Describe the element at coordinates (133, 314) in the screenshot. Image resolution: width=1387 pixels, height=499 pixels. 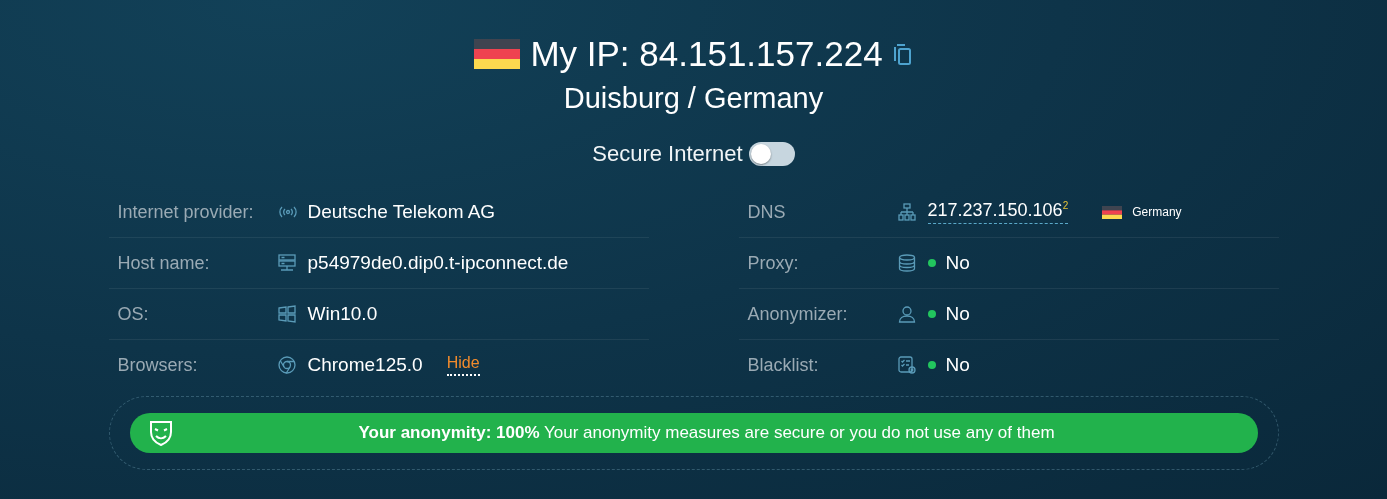
I see `row-label: OS:` at that location.